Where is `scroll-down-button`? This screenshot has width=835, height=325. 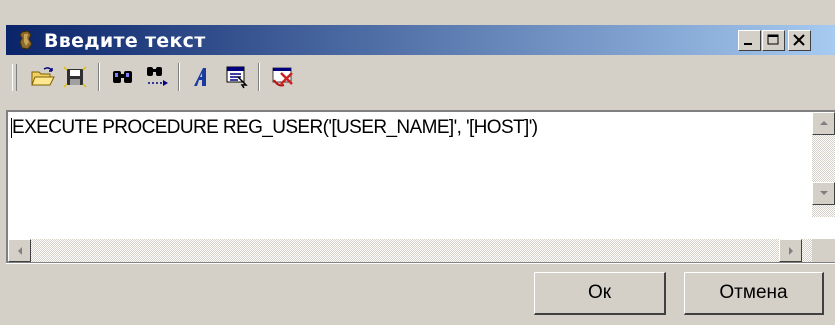
scroll-down-button is located at coordinates (823, 193).